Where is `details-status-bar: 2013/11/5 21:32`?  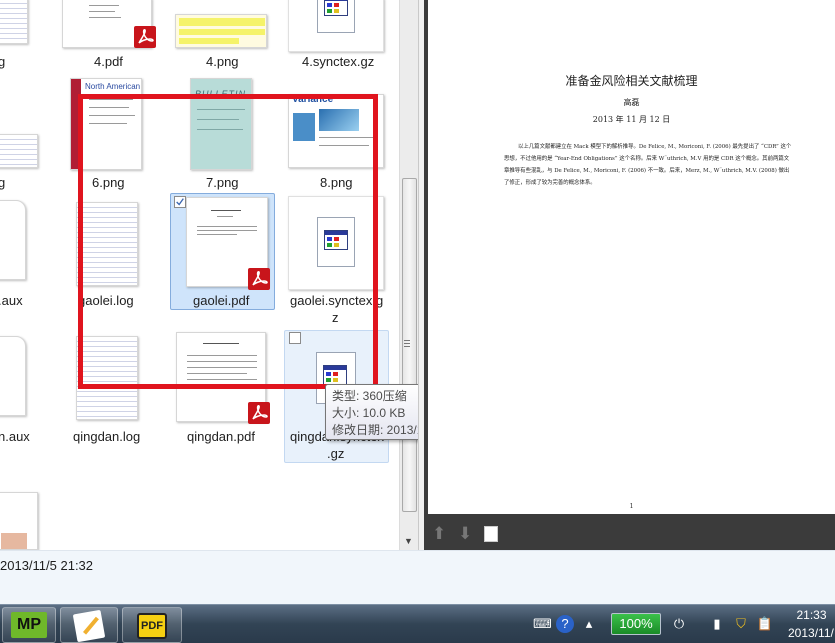 details-status-bar: 2013/11/5 21:32 is located at coordinates (417, 577).